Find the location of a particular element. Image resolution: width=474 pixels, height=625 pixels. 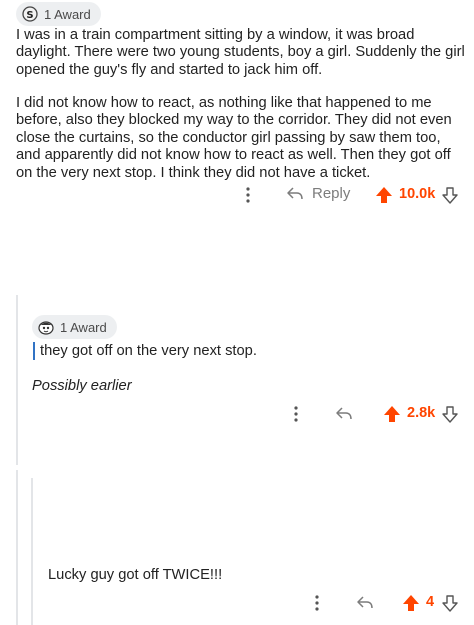

vote-score: 10.0k is located at coordinates (417, 194).